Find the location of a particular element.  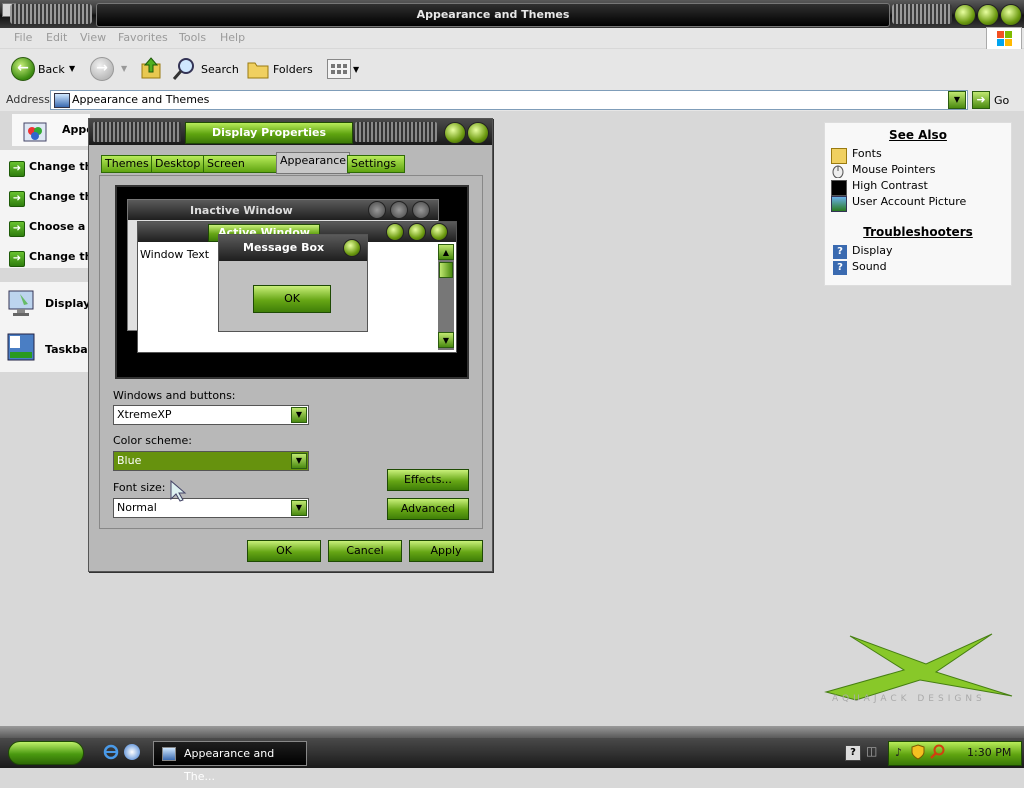

views-dropdown-icon: ▼ is located at coordinates (356, 69).